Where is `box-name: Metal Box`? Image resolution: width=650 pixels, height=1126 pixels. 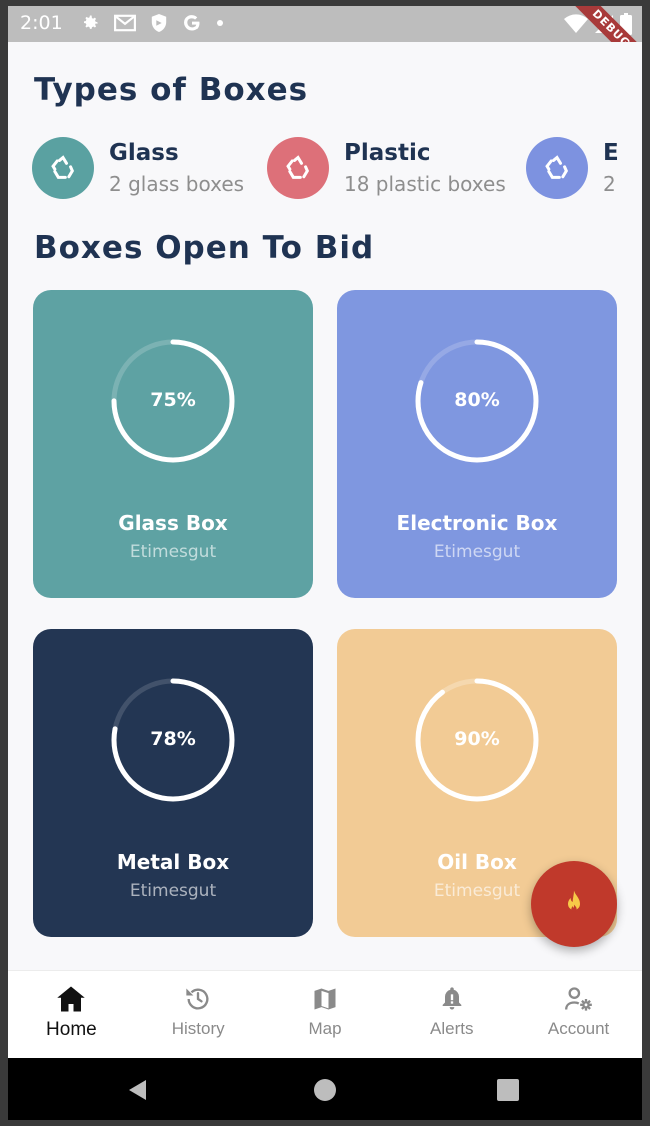 box-name: Metal Box is located at coordinates (173, 862).